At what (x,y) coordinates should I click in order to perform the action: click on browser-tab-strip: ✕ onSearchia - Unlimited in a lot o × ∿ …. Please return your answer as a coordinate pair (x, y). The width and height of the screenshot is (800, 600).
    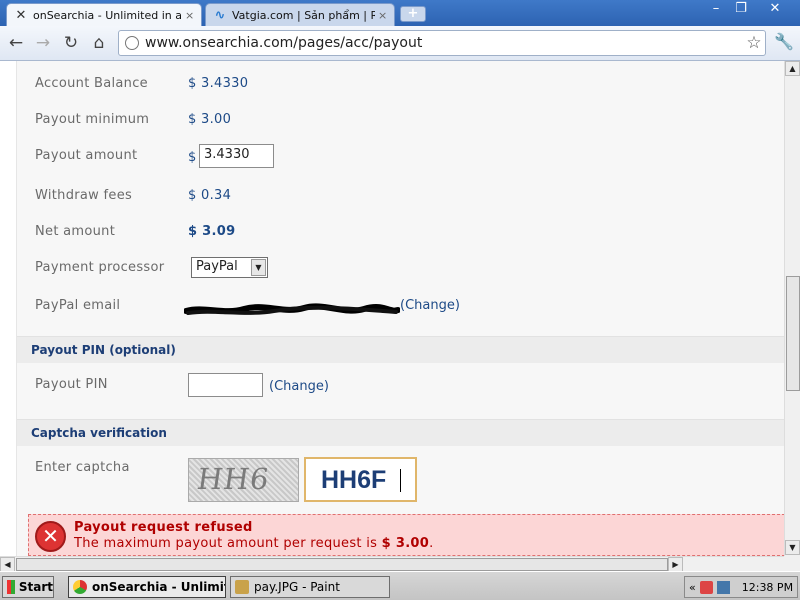
    Looking at the image, I should click on (400, 13).